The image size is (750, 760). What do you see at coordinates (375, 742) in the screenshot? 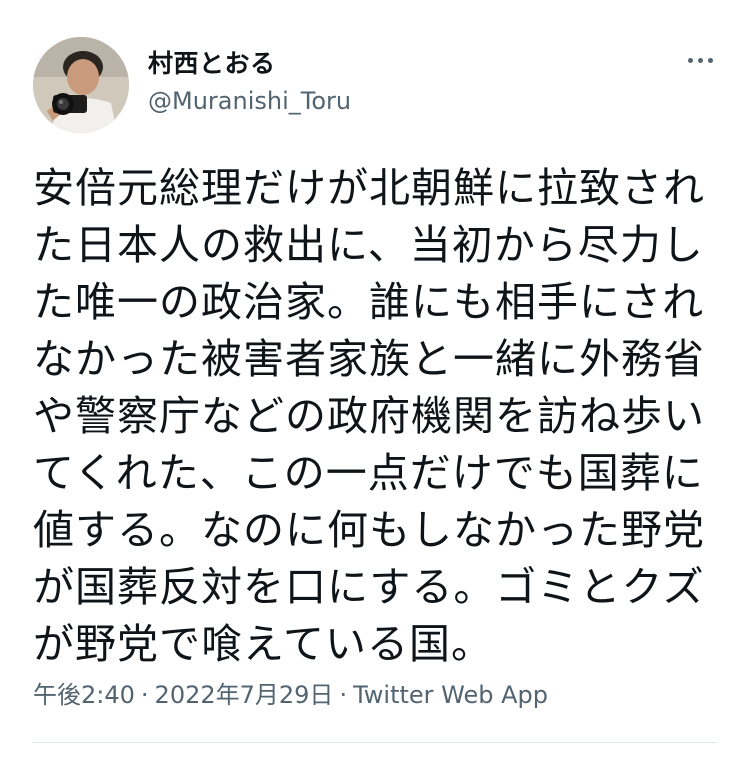
I see `divider` at bounding box center [375, 742].